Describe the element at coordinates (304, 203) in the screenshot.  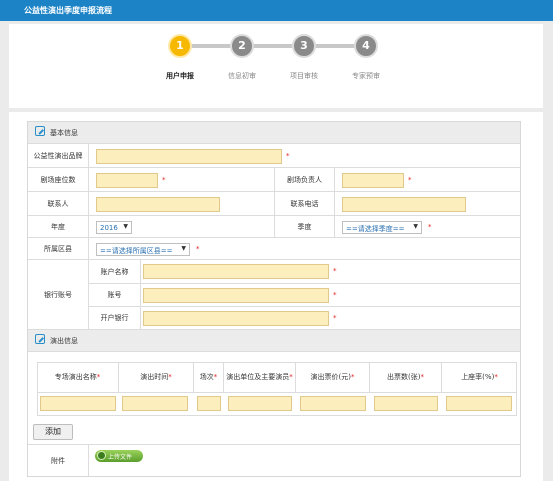
I see `phone-label: 联系电话` at that location.